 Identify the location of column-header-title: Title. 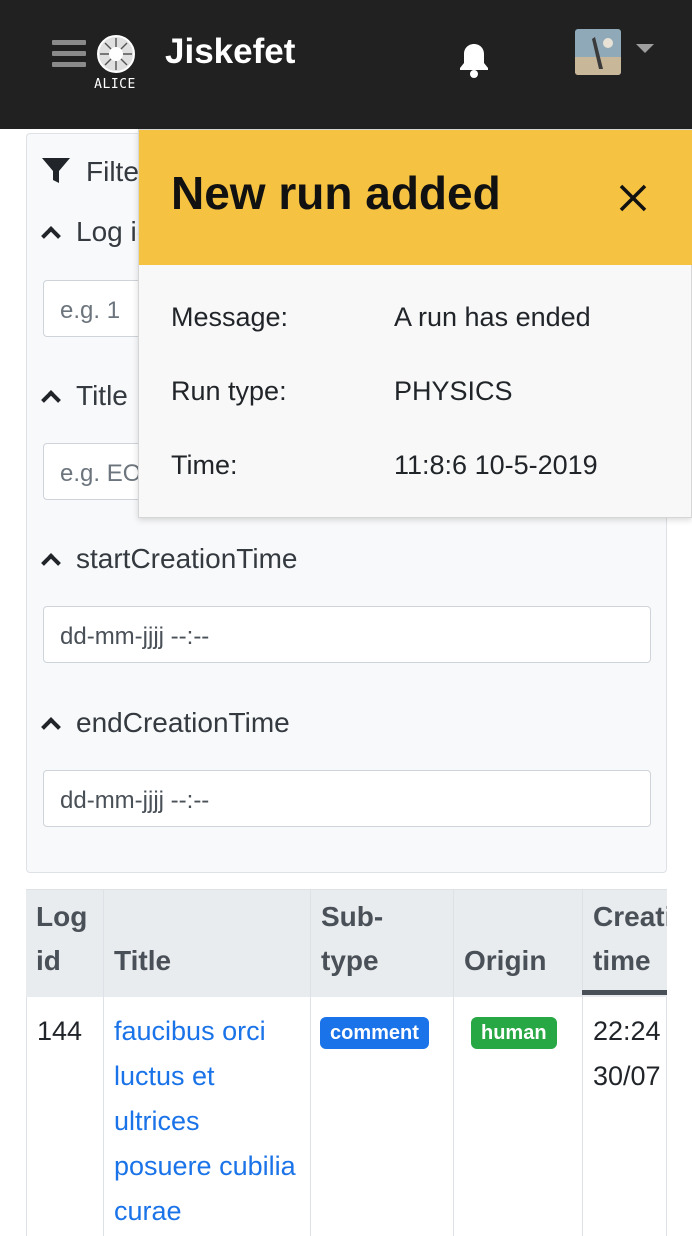
(206, 943).